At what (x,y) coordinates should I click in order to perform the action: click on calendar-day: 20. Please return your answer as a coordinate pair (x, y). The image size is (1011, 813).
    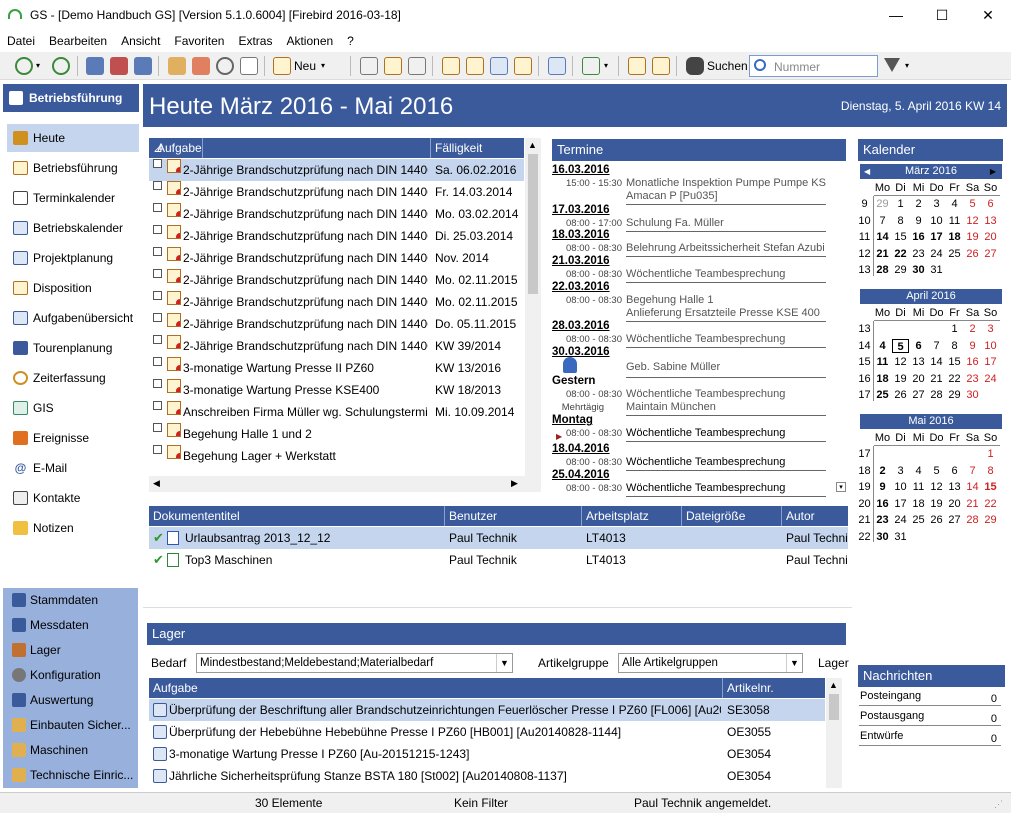
    Looking at the image, I should click on (954, 504).